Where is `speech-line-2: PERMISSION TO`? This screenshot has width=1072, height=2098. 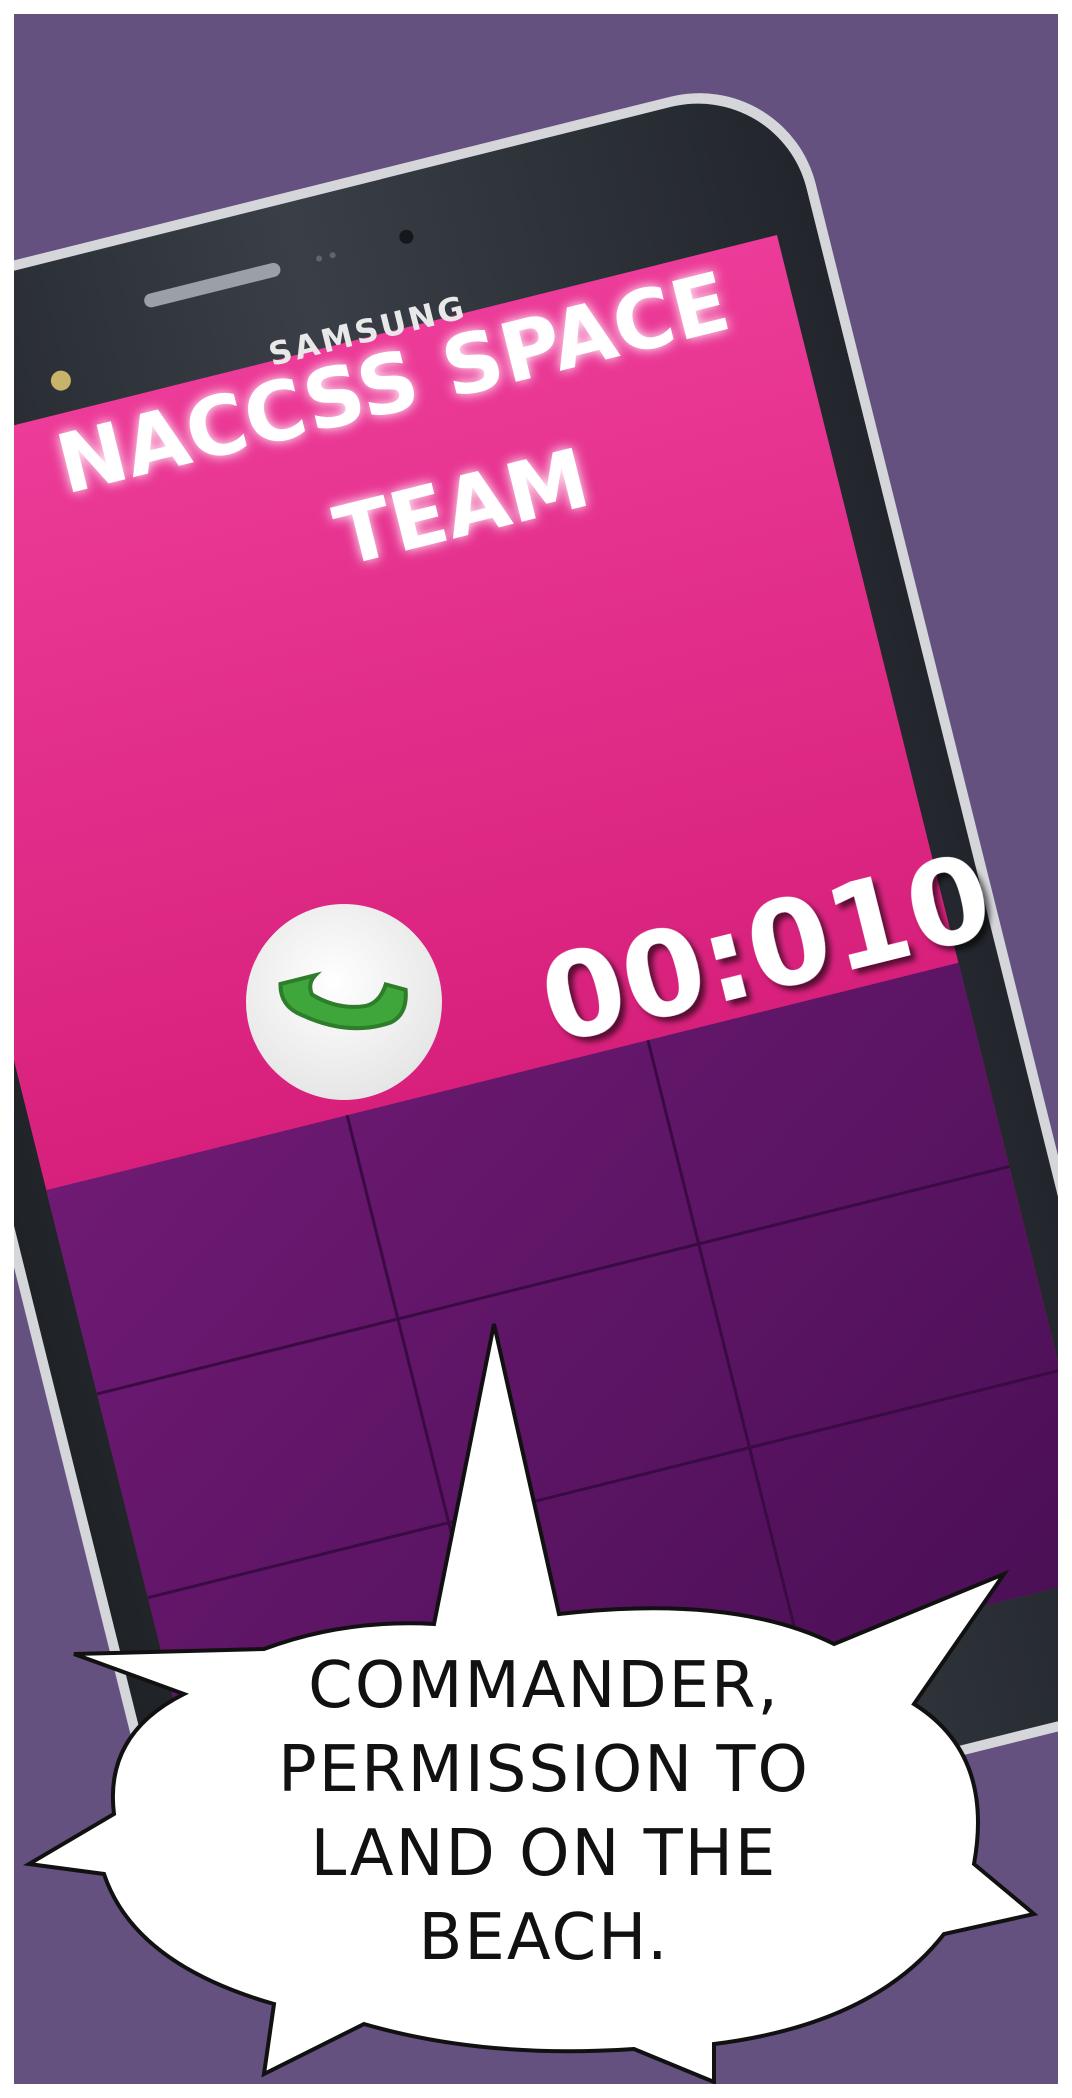
speech-line-2: PERMISSION TO is located at coordinates (544, 1770).